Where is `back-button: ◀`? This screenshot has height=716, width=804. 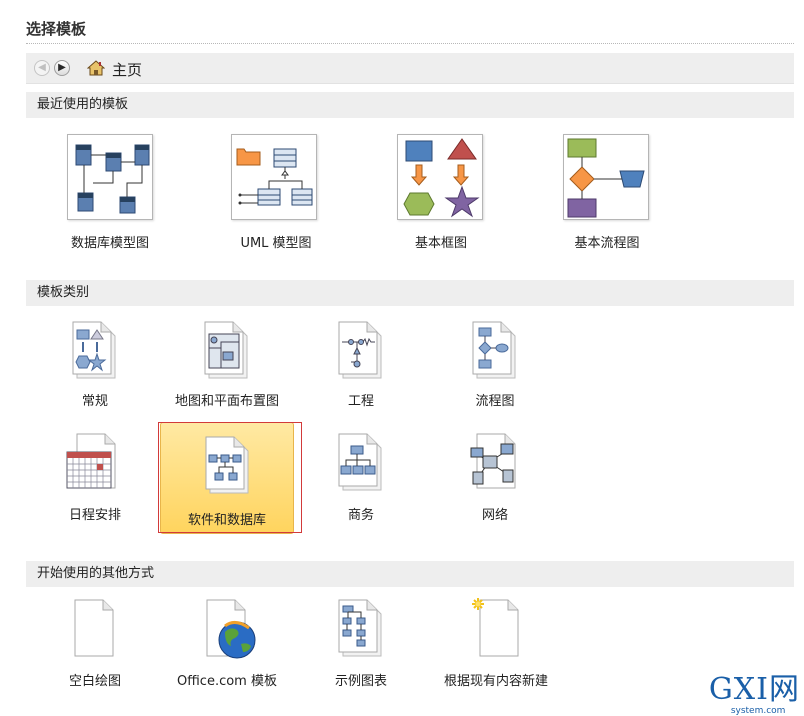
back-button: ◀ is located at coordinates (42, 68).